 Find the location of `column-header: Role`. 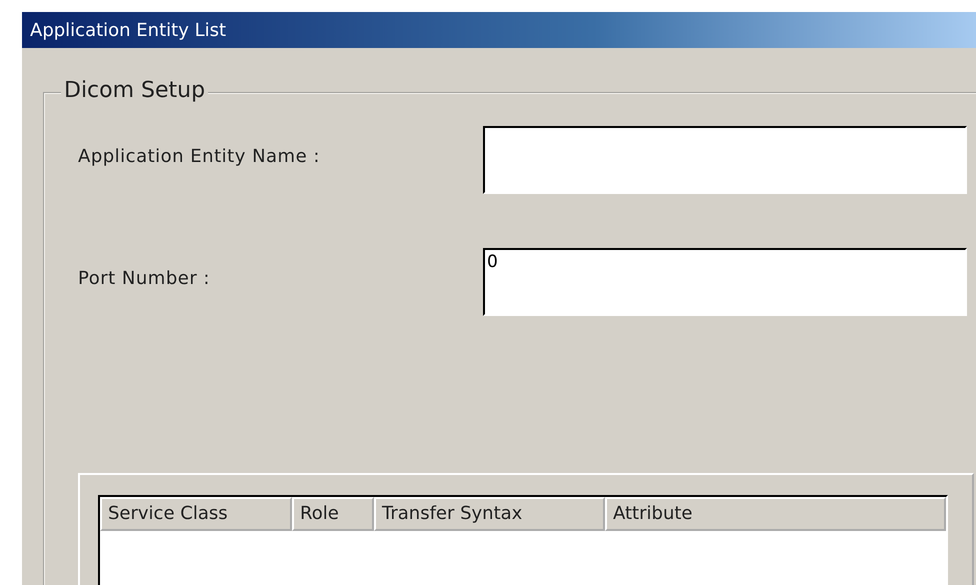

column-header: Role is located at coordinates (333, 514).